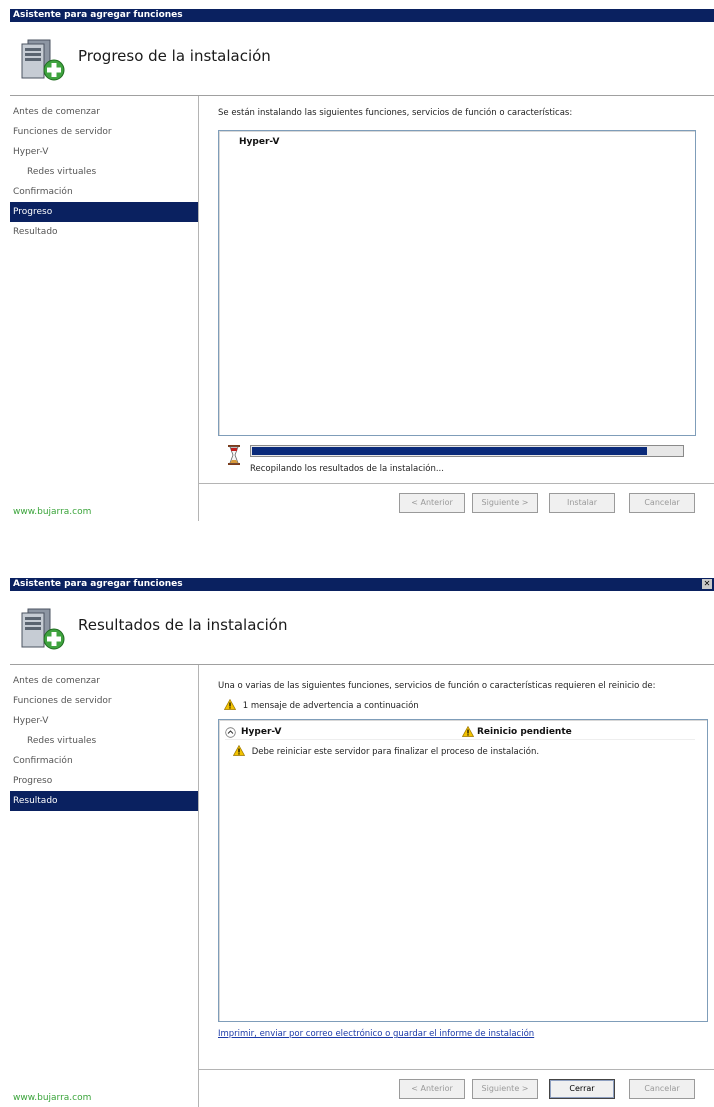 This screenshot has width=714, height=1107. Describe the element at coordinates (362, 15) in the screenshot. I see `title-bar: Asistente para agregar funciones` at that location.